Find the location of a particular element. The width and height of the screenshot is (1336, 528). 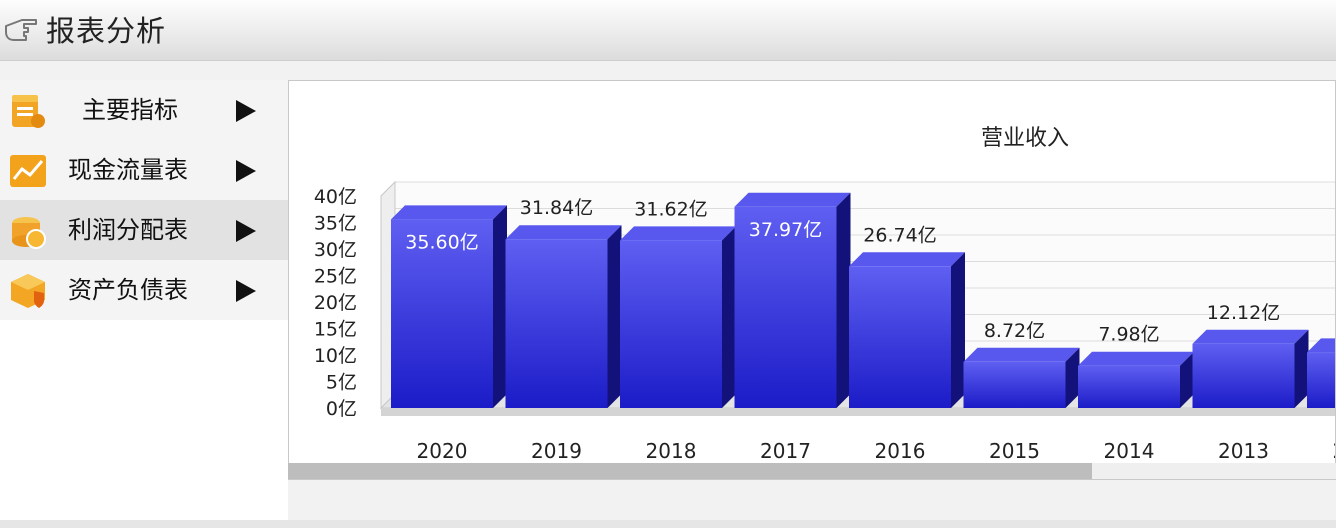

chart-floor-edge is located at coordinates (858, 412).